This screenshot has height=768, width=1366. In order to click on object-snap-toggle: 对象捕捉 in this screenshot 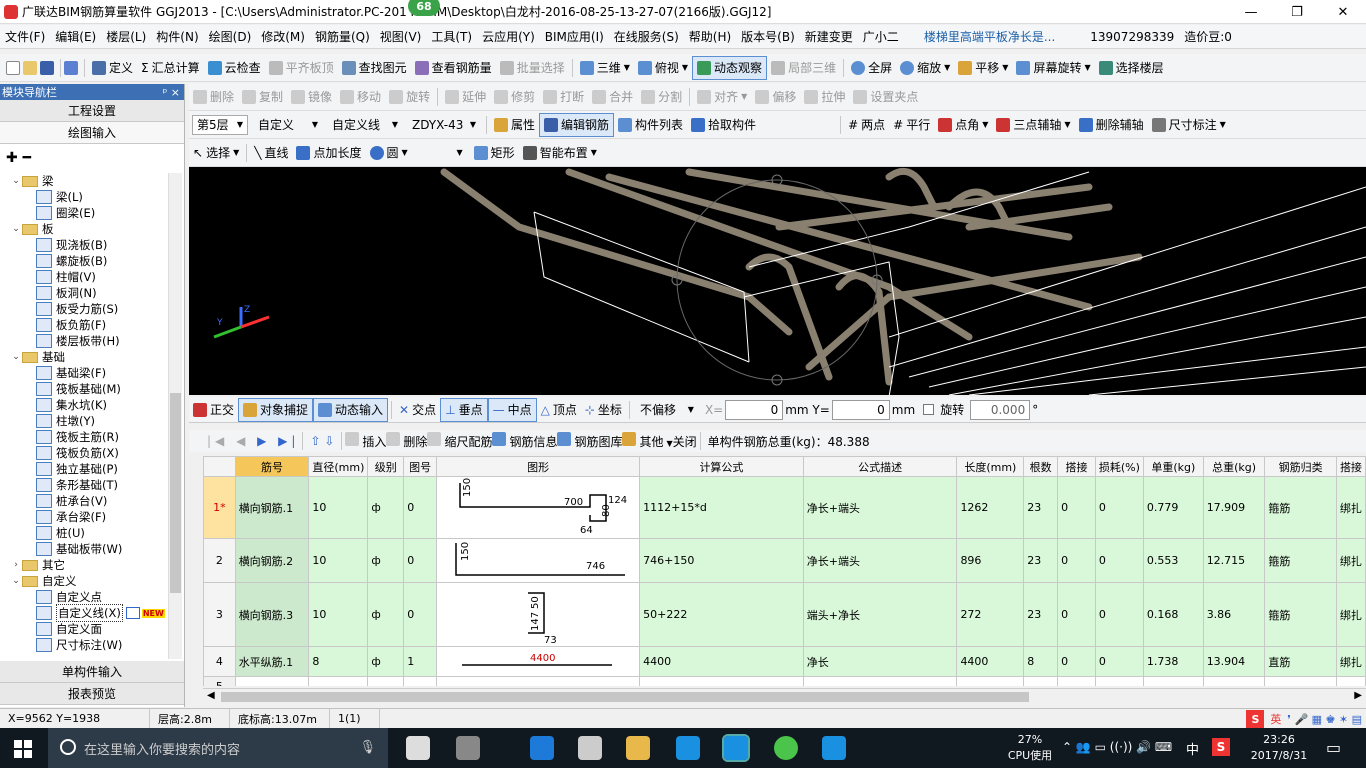, I will do `click(276, 409)`.